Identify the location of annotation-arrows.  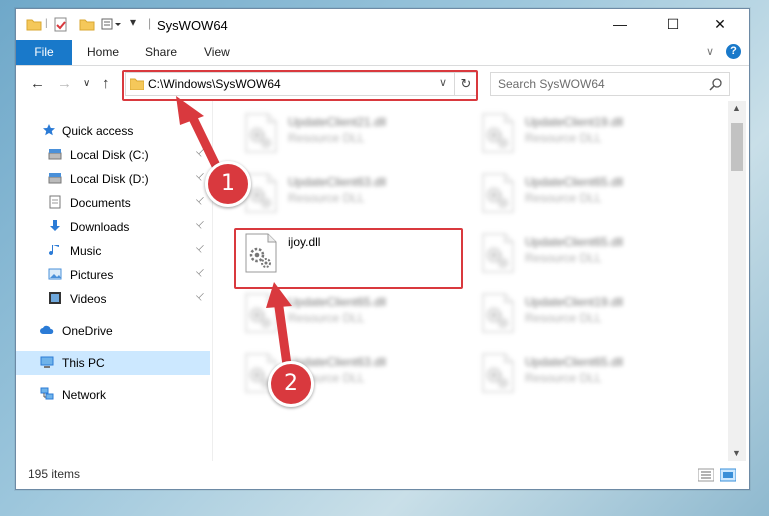
(234, 234).